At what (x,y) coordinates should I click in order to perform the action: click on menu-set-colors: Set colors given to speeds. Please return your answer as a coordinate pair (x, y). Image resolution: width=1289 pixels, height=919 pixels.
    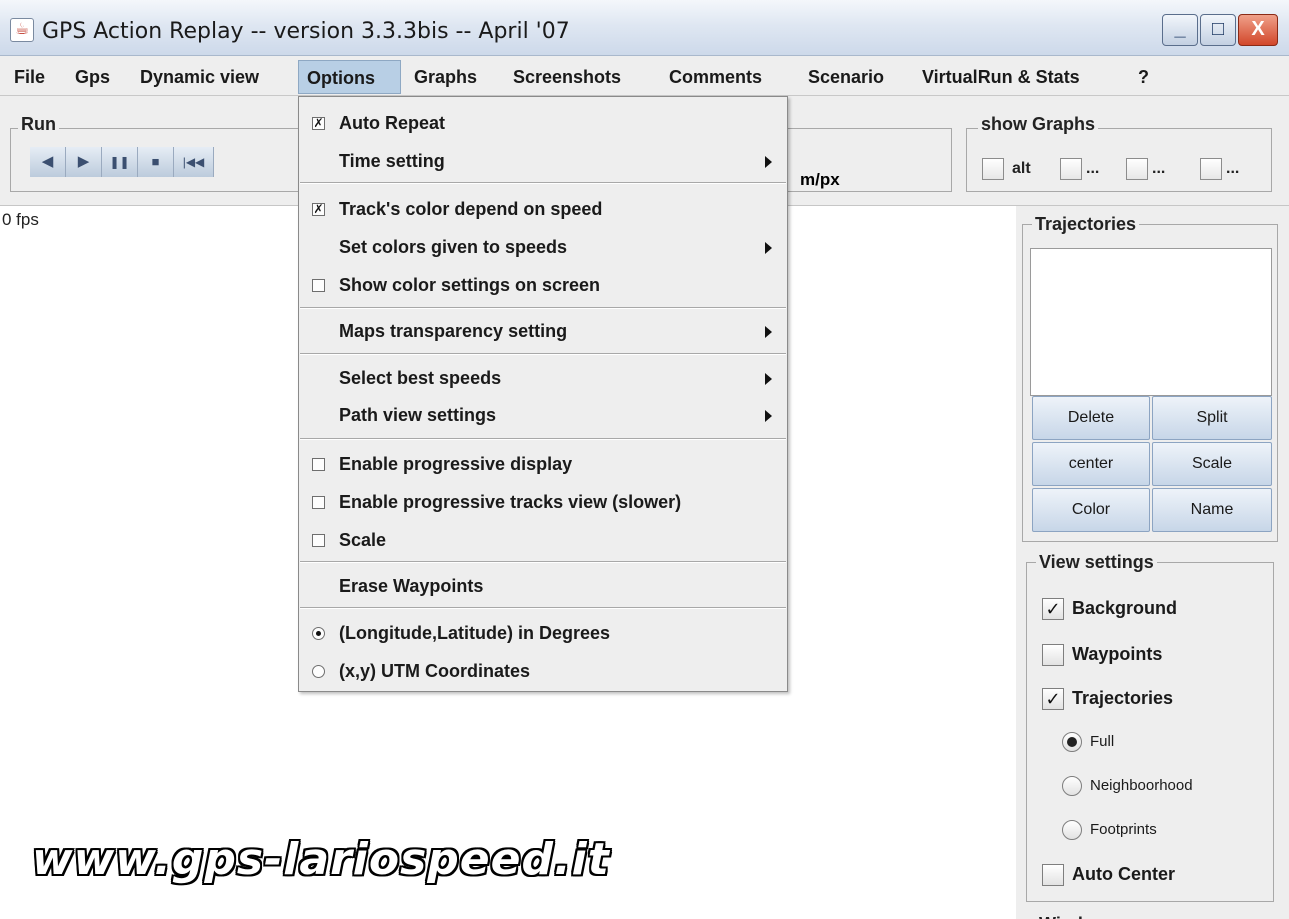
    Looking at the image, I should click on (543, 247).